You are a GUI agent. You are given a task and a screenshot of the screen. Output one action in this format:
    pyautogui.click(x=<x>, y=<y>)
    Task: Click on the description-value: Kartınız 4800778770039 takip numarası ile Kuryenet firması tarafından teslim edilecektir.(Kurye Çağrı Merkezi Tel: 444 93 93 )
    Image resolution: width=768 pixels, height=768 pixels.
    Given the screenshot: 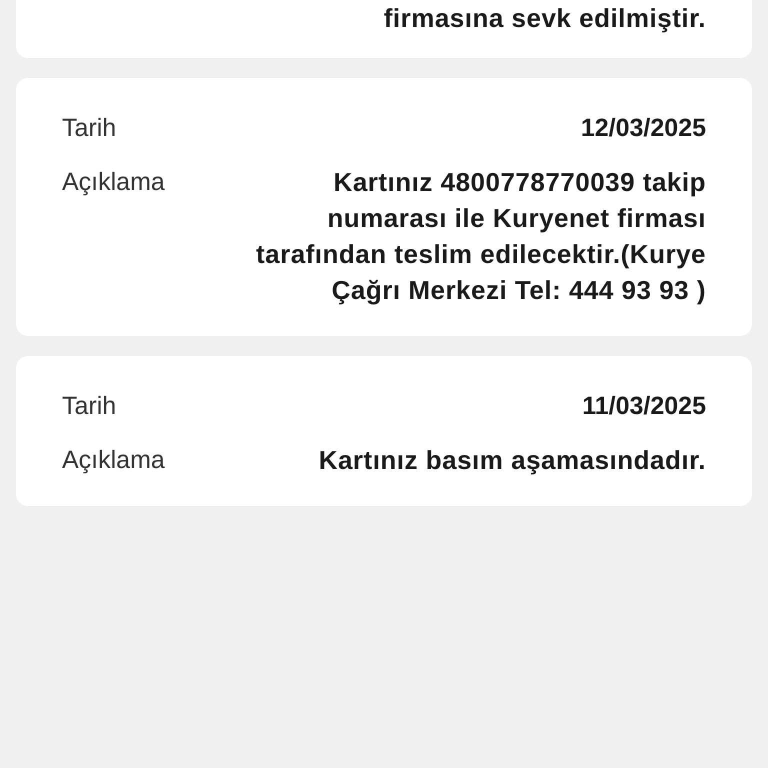 What is the action you would take?
    pyautogui.click(x=480, y=236)
    